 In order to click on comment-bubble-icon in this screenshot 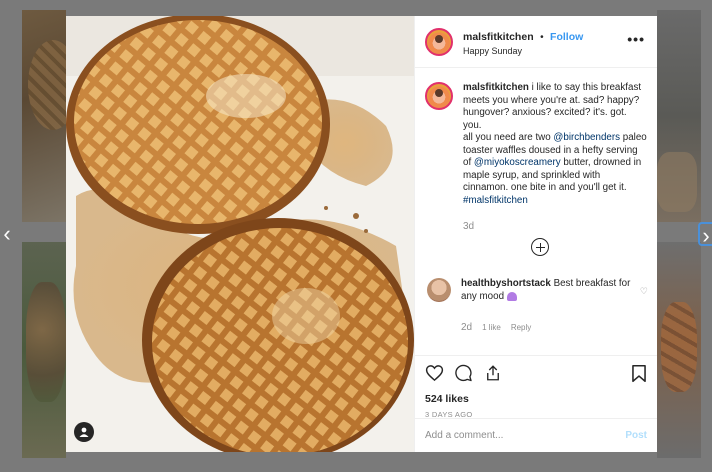, I will do `click(463, 375)`.